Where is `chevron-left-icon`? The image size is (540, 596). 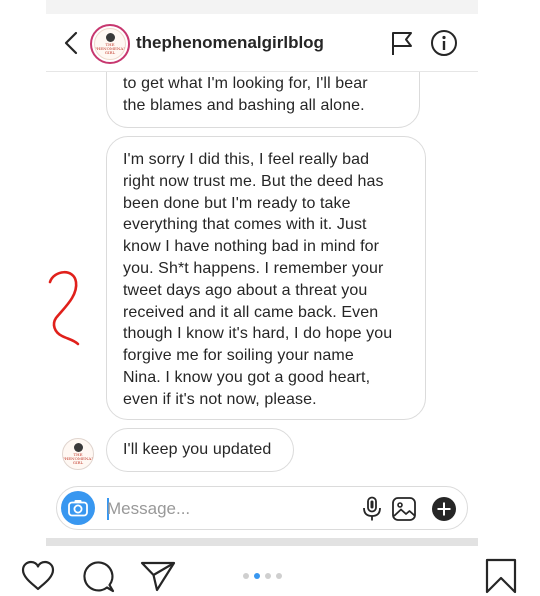
chevron-left-icon is located at coordinates (71, 43).